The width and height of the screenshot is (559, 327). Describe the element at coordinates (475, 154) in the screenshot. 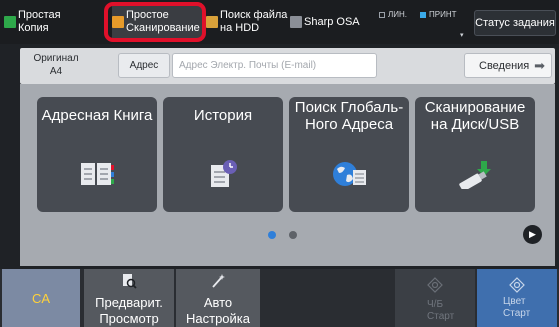

I see `scan-to-usb-button: Сканирование на Диск/USB` at that location.